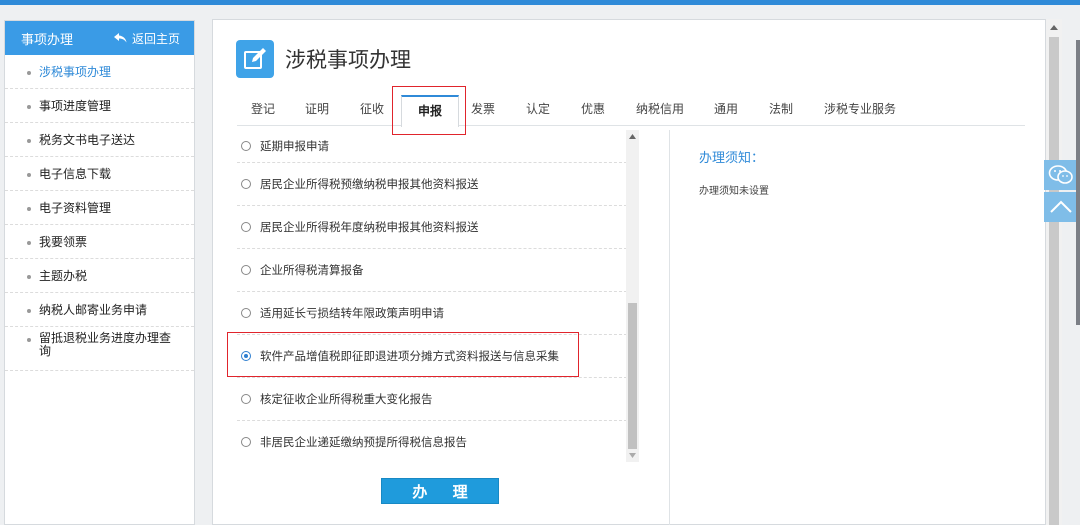 This screenshot has height=525, width=1080. Describe the element at coordinates (726, 108) in the screenshot. I see `tab-general: 通用` at that location.